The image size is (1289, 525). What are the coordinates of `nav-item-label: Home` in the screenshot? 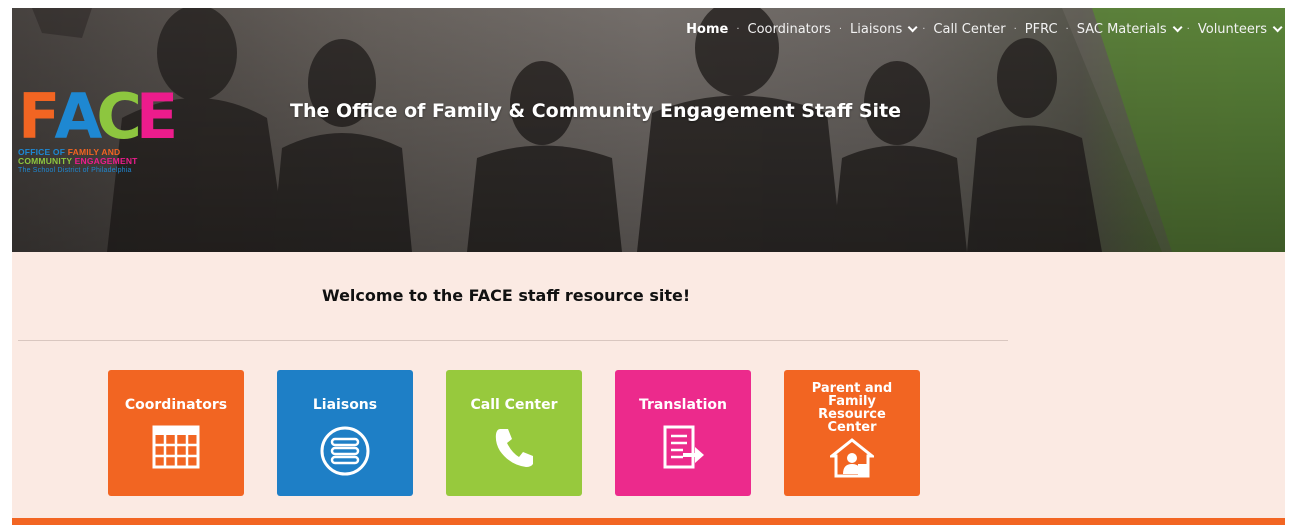 It's located at (707, 29).